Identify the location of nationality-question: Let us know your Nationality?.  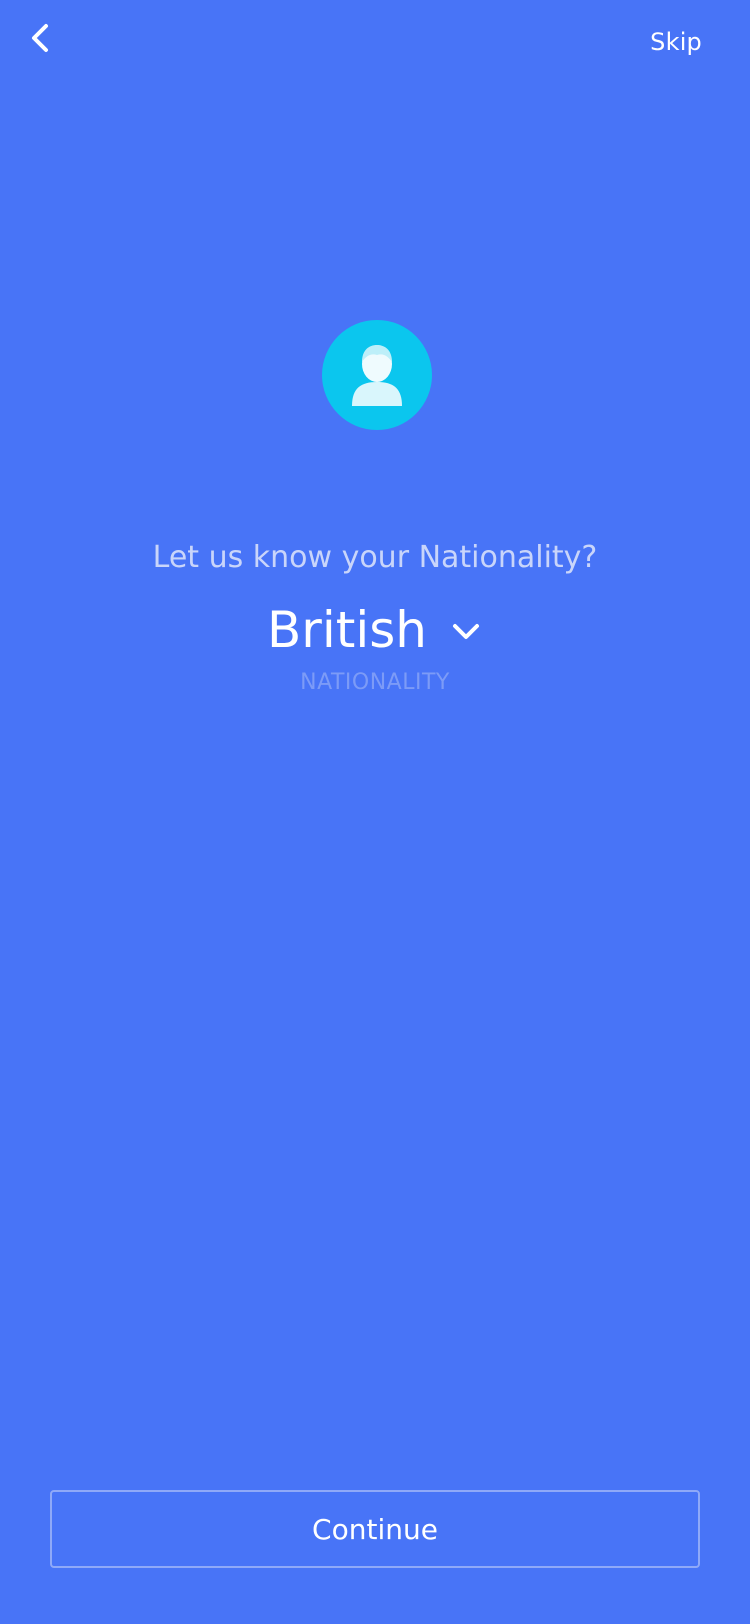
(375, 557).